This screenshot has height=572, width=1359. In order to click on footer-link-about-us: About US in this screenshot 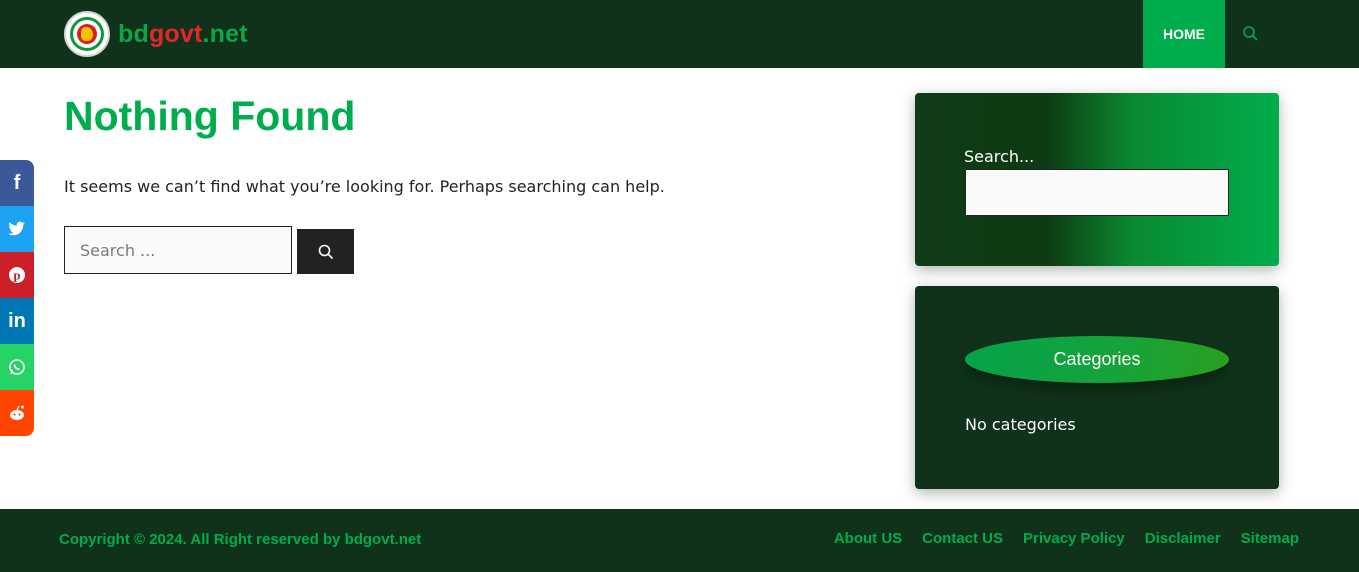, I will do `click(868, 538)`.